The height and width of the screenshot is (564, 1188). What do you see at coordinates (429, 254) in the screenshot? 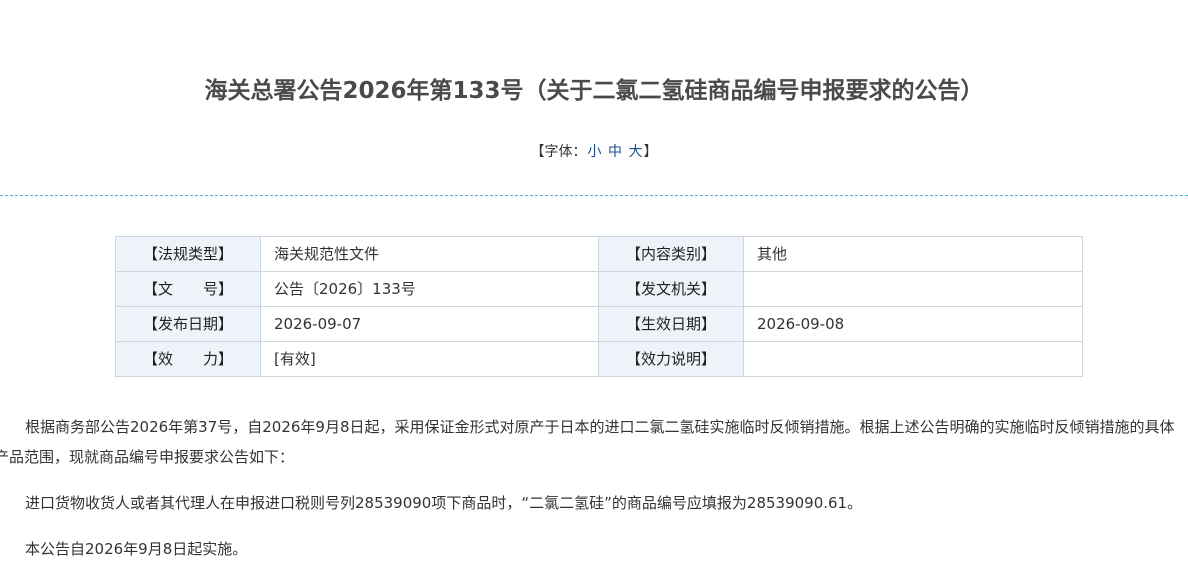
I see `regulation-type-value: 海关规范性文件` at bounding box center [429, 254].